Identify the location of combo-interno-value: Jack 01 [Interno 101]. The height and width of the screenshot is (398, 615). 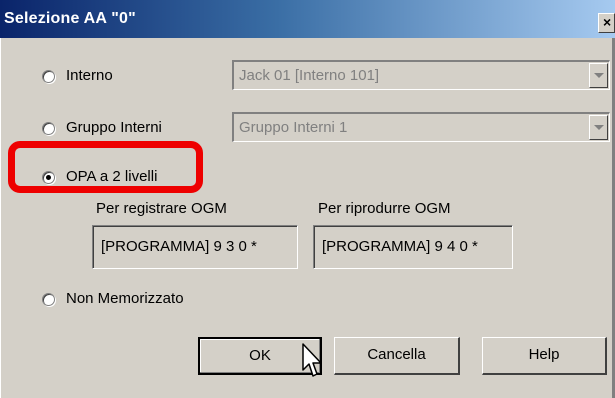
(309, 75).